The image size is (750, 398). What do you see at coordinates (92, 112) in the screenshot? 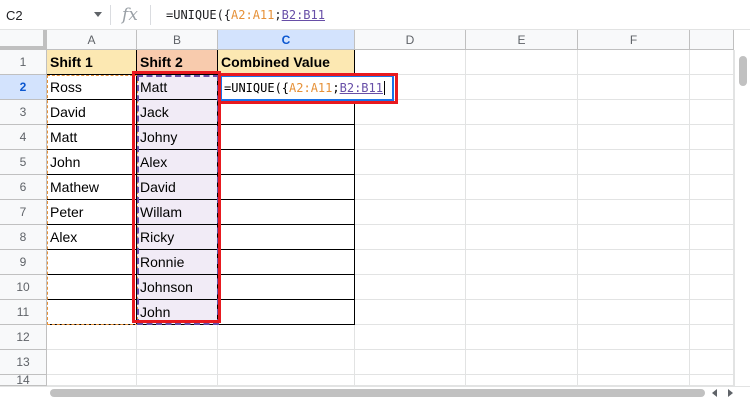
I see `cell-shift-1: David` at bounding box center [92, 112].